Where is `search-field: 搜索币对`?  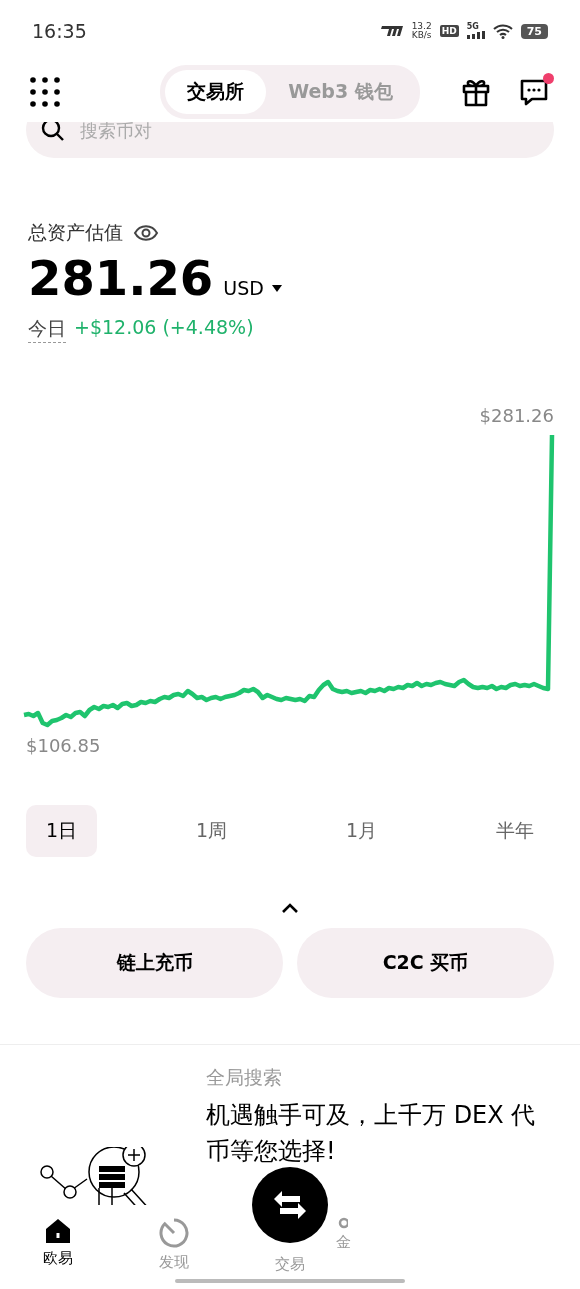 search-field: 搜索币对 is located at coordinates (290, 140).